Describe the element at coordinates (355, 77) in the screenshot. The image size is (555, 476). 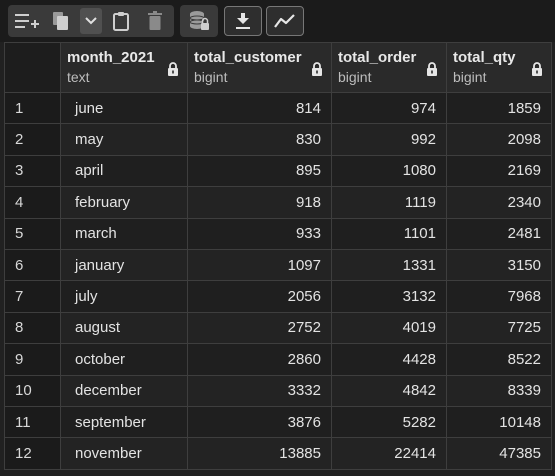
I see `column-type: bigint` at that location.